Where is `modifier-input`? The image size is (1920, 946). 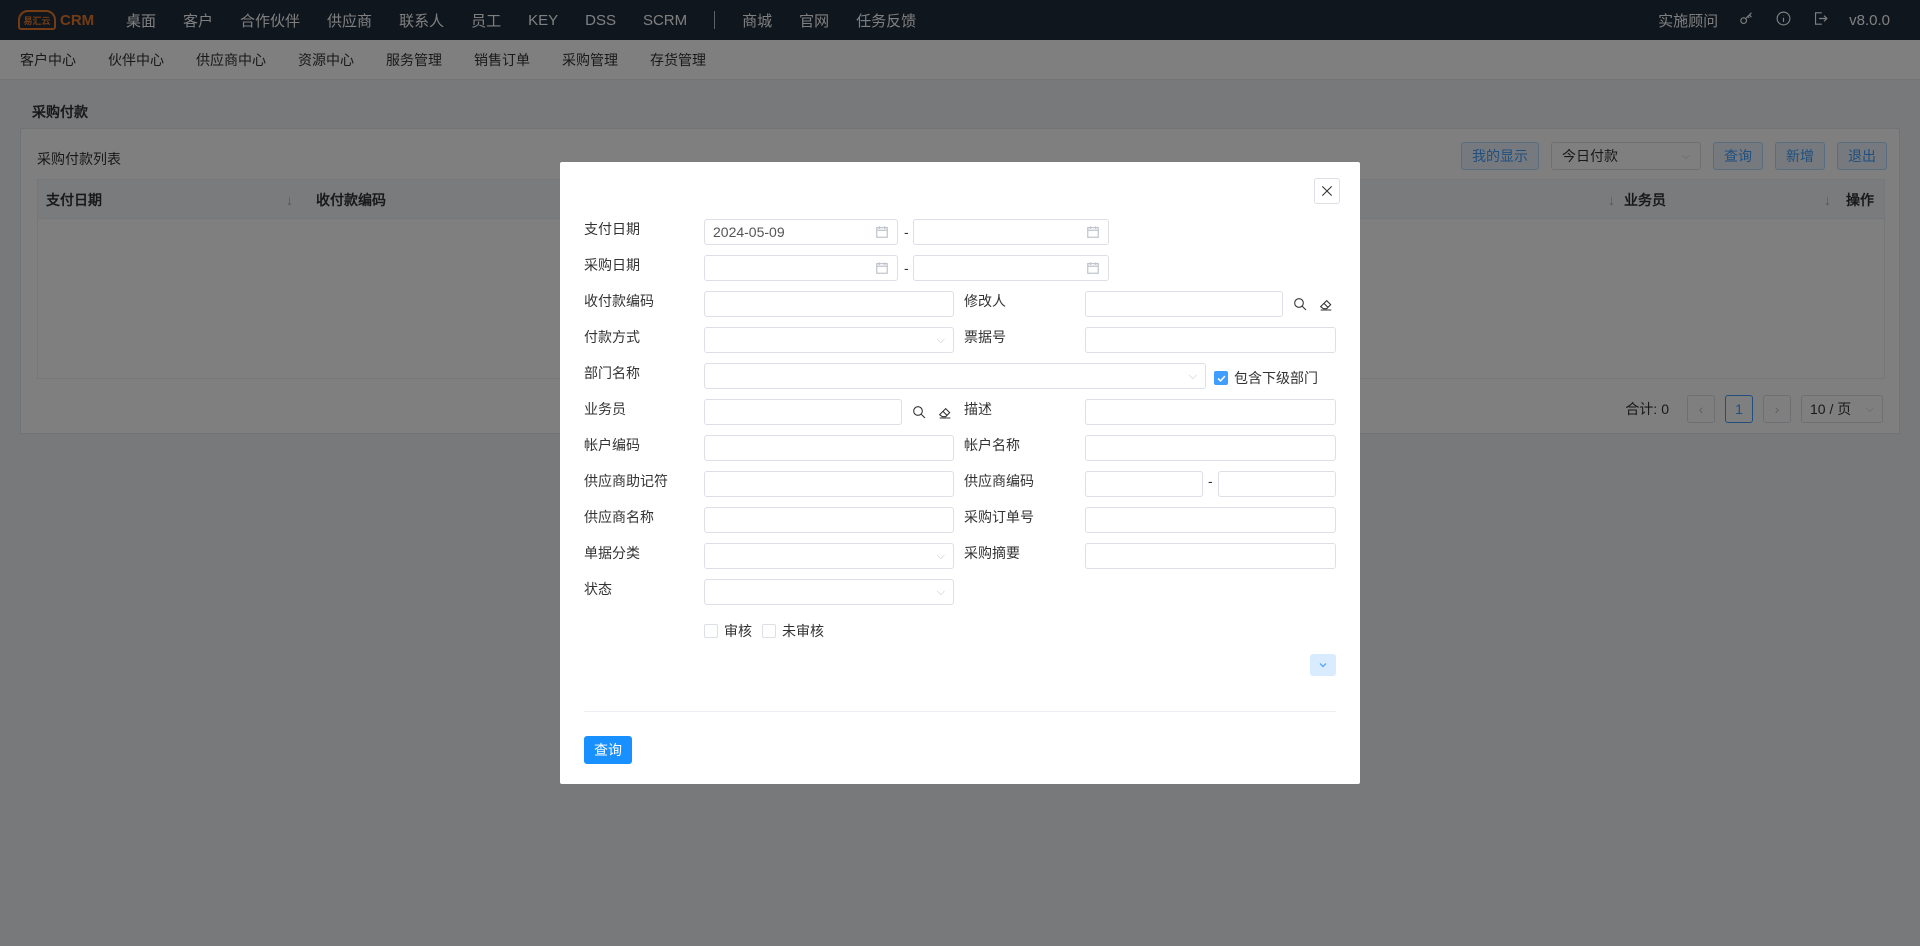 modifier-input is located at coordinates (1184, 304).